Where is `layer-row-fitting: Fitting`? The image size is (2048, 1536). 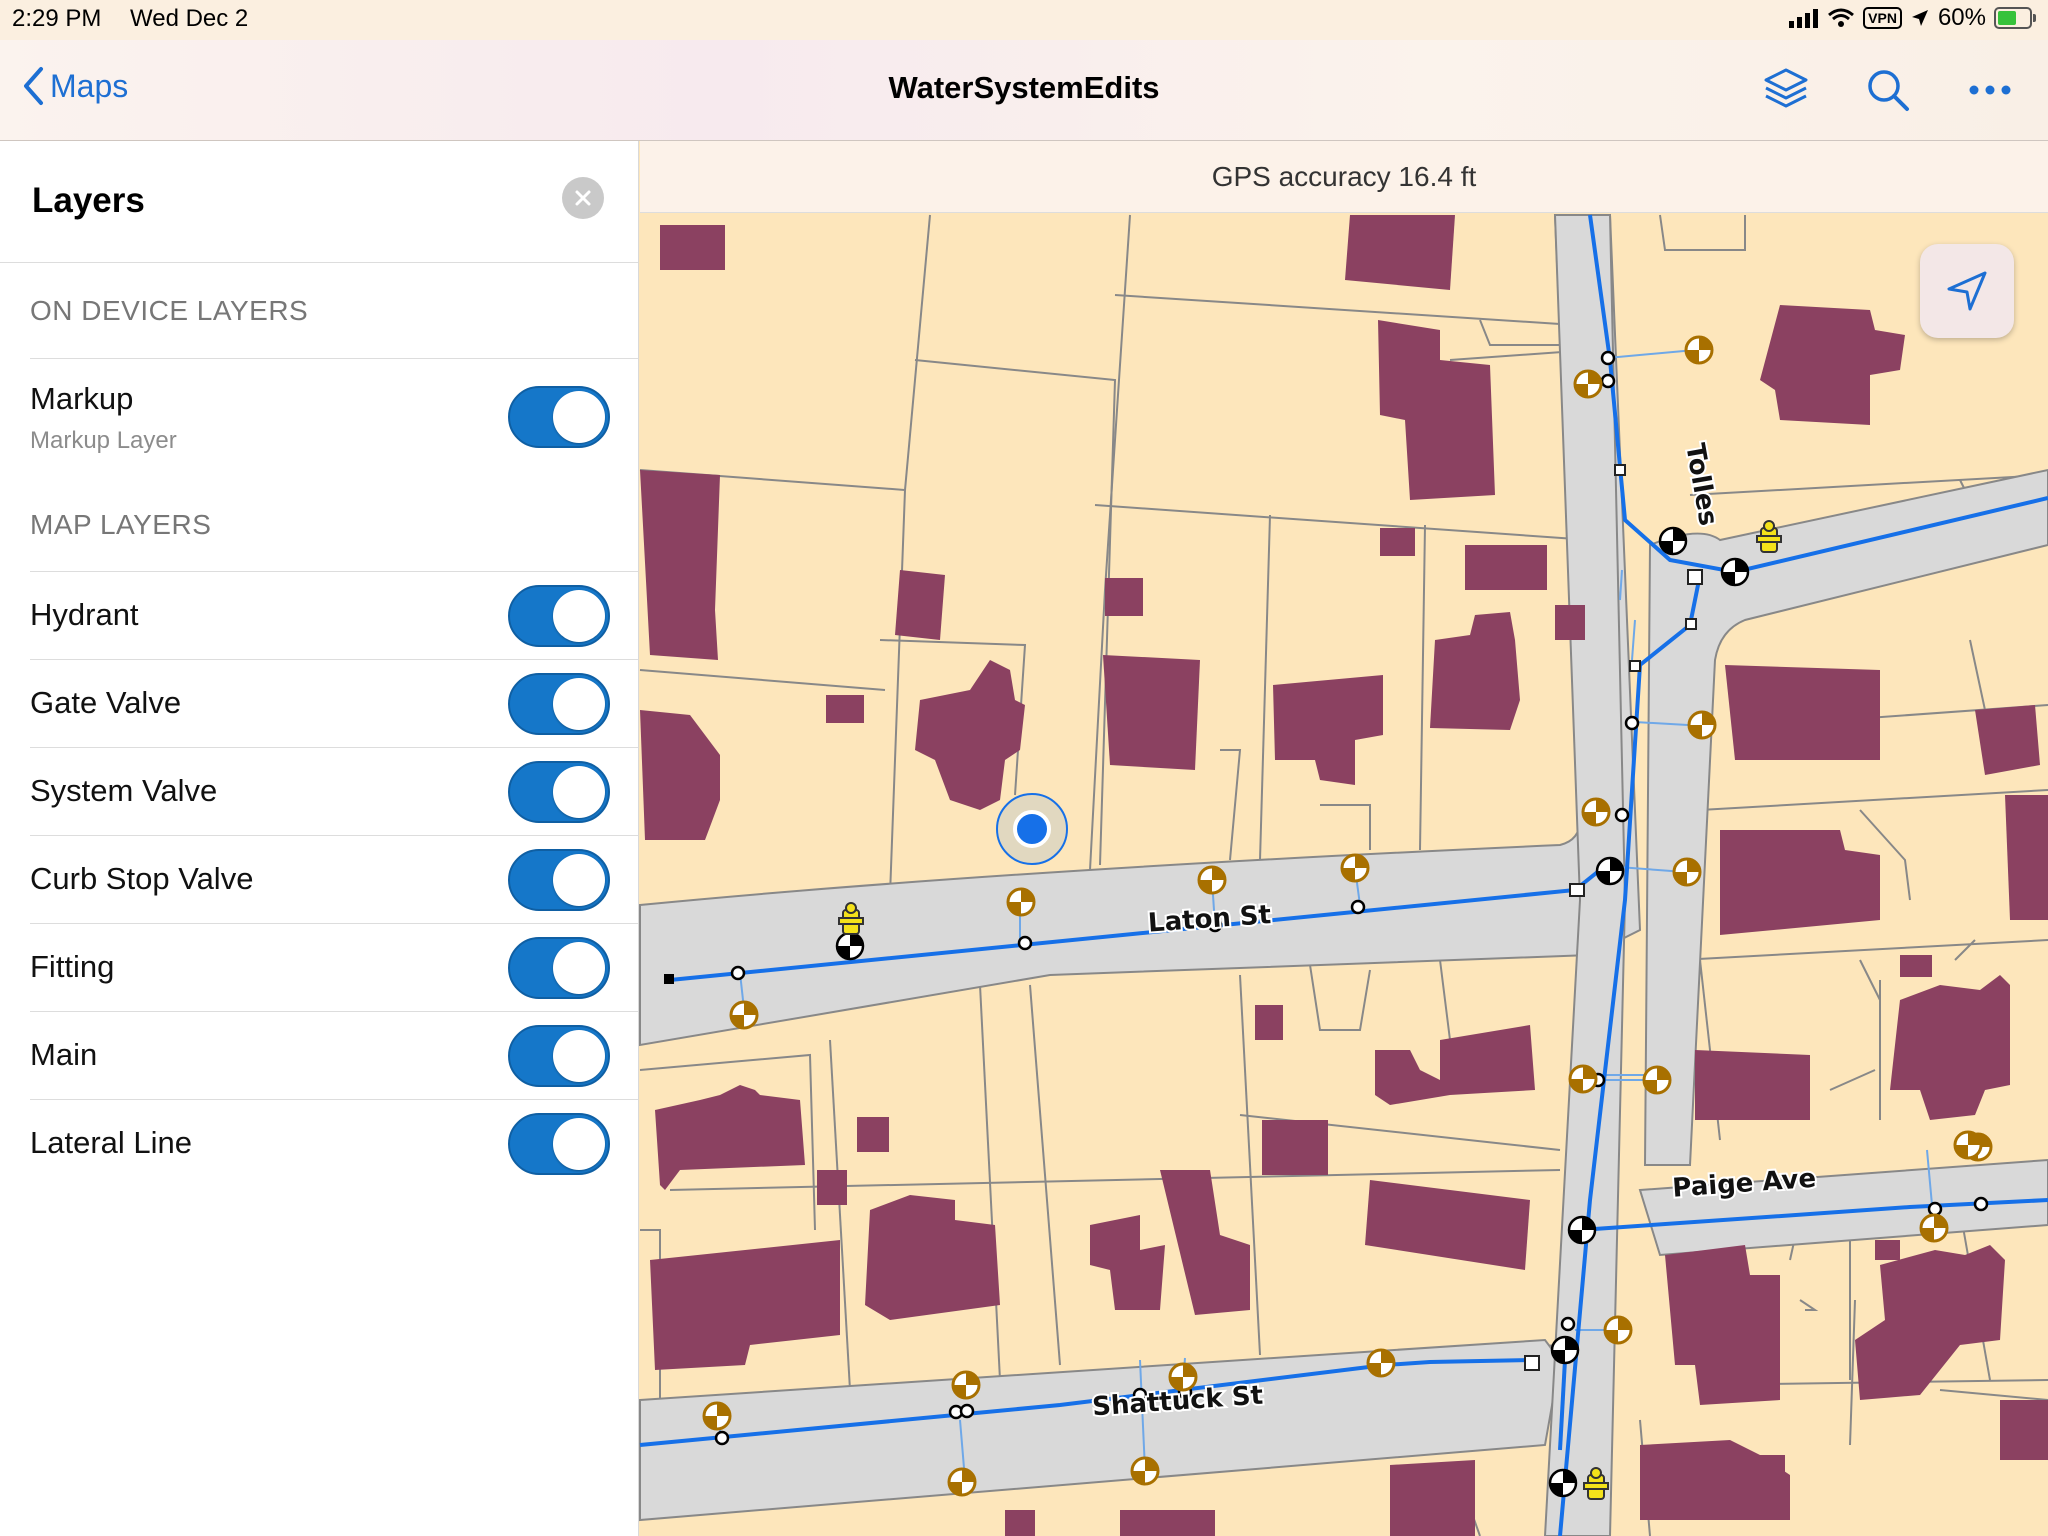 layer-row-fitting: Fitting is located at coordinates (334, 967).